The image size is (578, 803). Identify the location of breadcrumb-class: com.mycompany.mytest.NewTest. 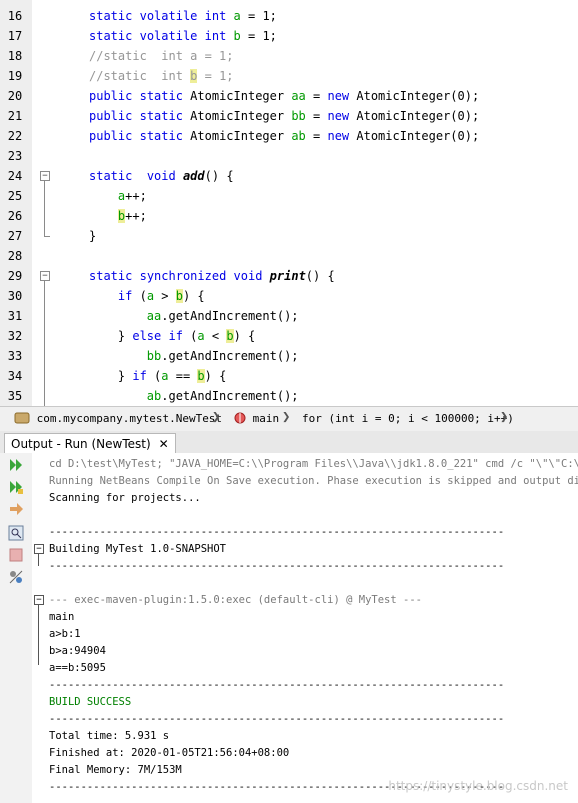
(118, 419).